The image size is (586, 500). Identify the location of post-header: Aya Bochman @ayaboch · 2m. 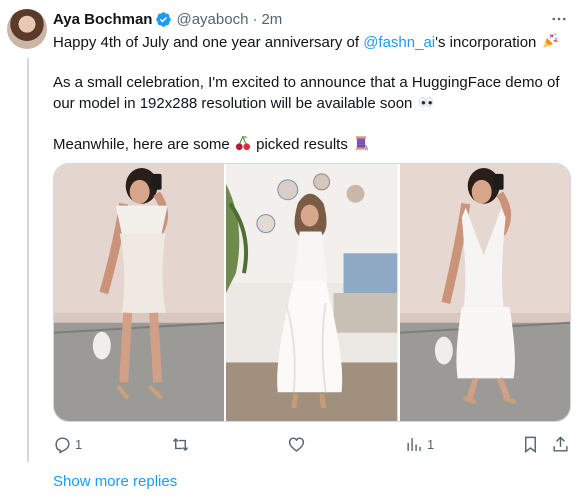
(167, 19).